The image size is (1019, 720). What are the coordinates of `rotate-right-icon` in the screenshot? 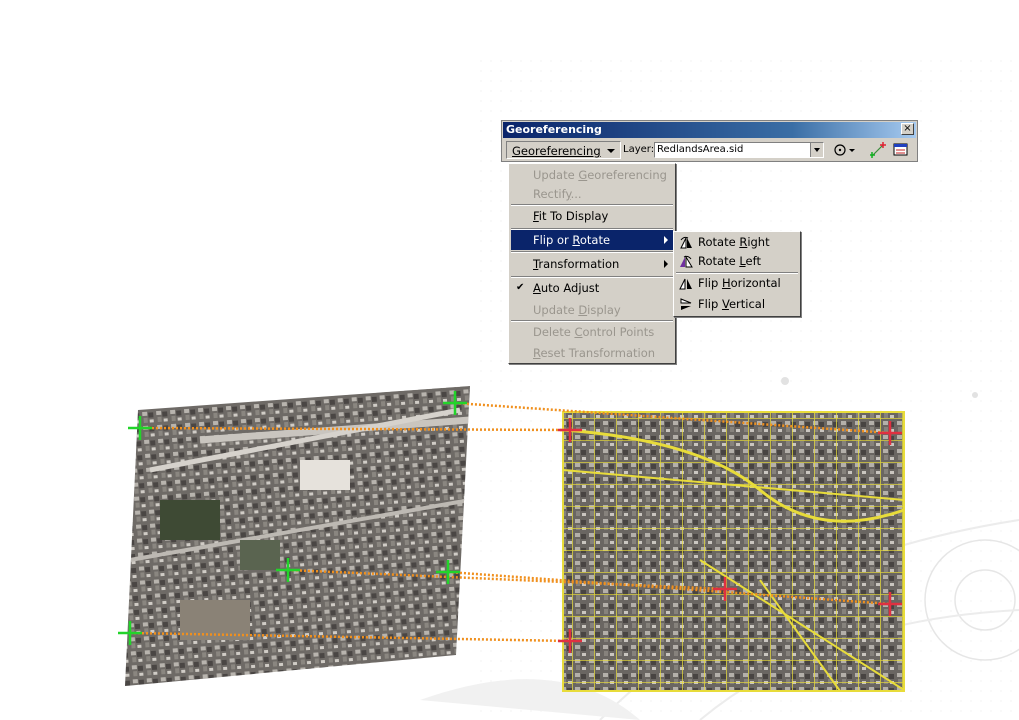 It's located at (686, 242).